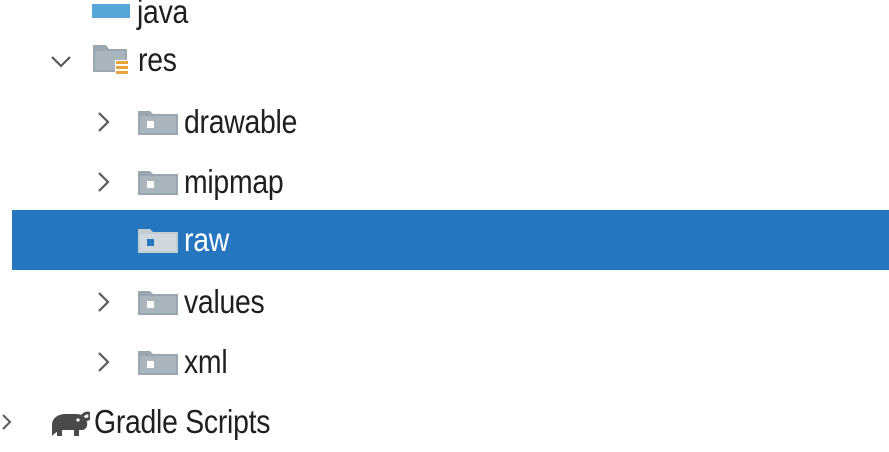  I want to click on tree-node-label: drawable, so click(241, 121).